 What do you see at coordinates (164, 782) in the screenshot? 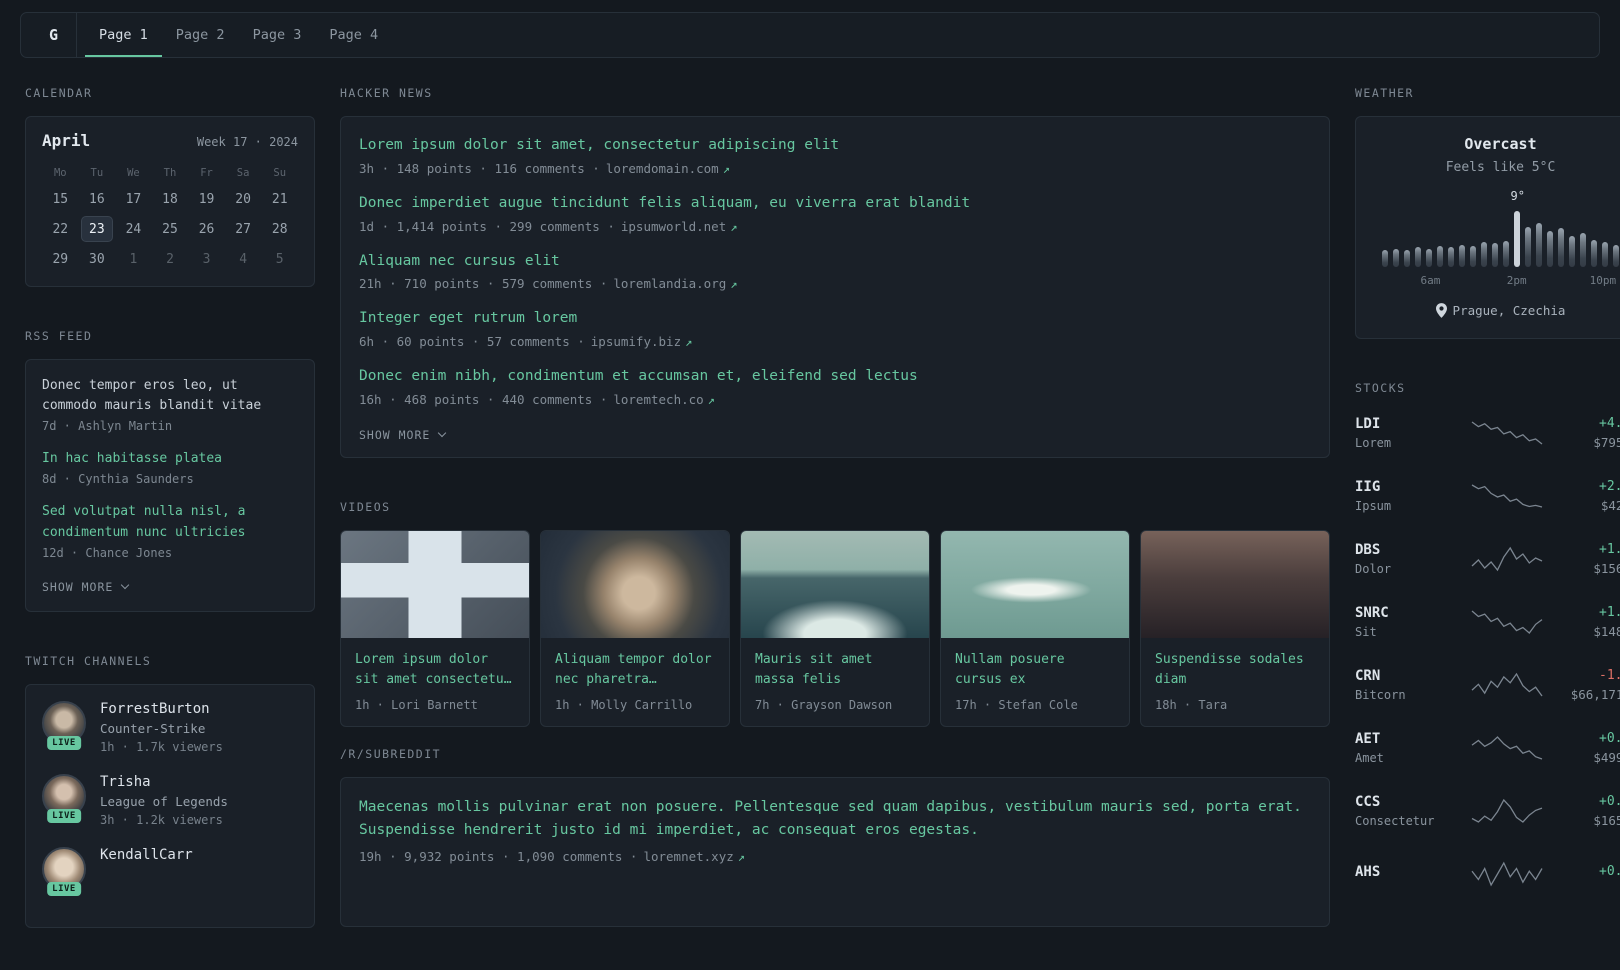
I see `channel-name: Trisha` at bounding box center [164, 782].